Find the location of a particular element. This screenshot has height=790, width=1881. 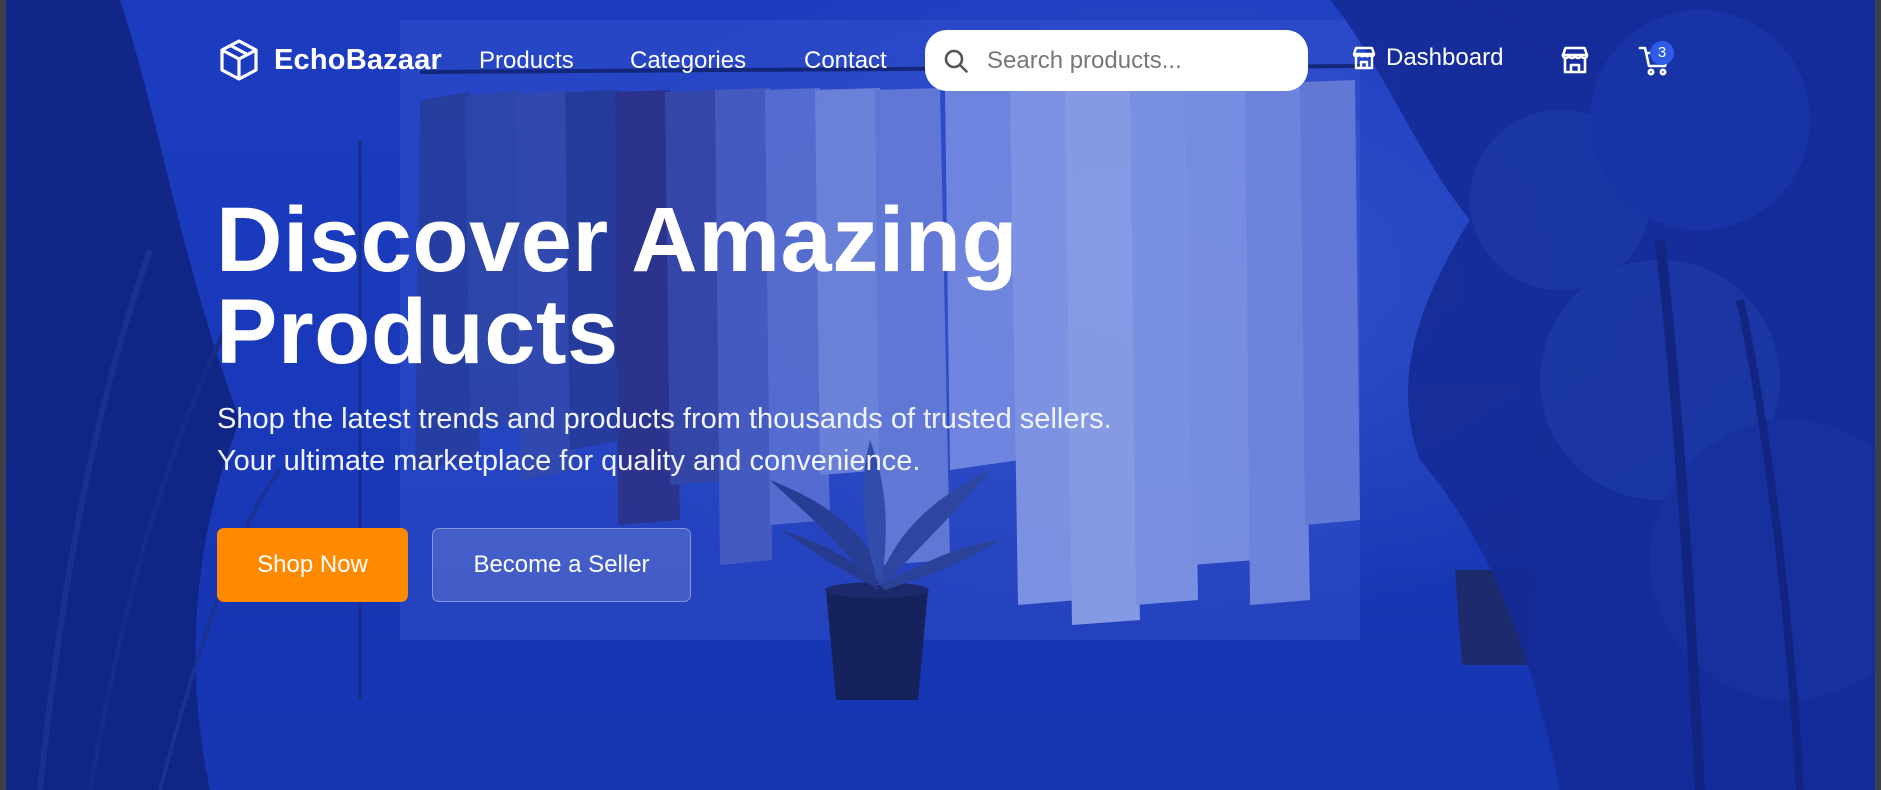

search-bar is located at coordinates (1116, 60).